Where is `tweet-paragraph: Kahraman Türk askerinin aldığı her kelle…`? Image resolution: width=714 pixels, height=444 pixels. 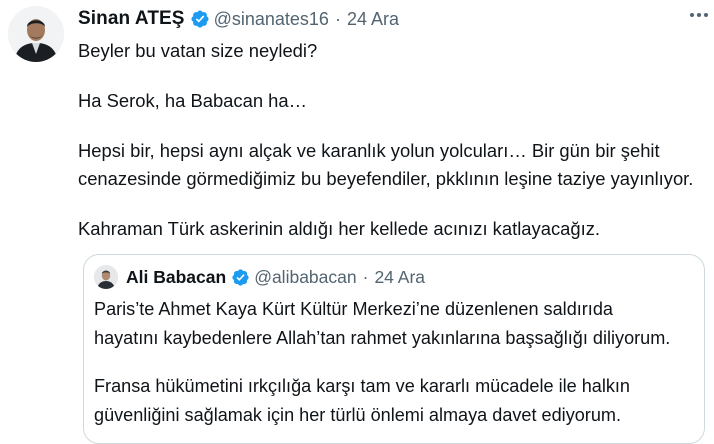
tweet-paragraph: Kahraman Türk askerinin aldığı her kelle… is located at coordinates (339, 228).